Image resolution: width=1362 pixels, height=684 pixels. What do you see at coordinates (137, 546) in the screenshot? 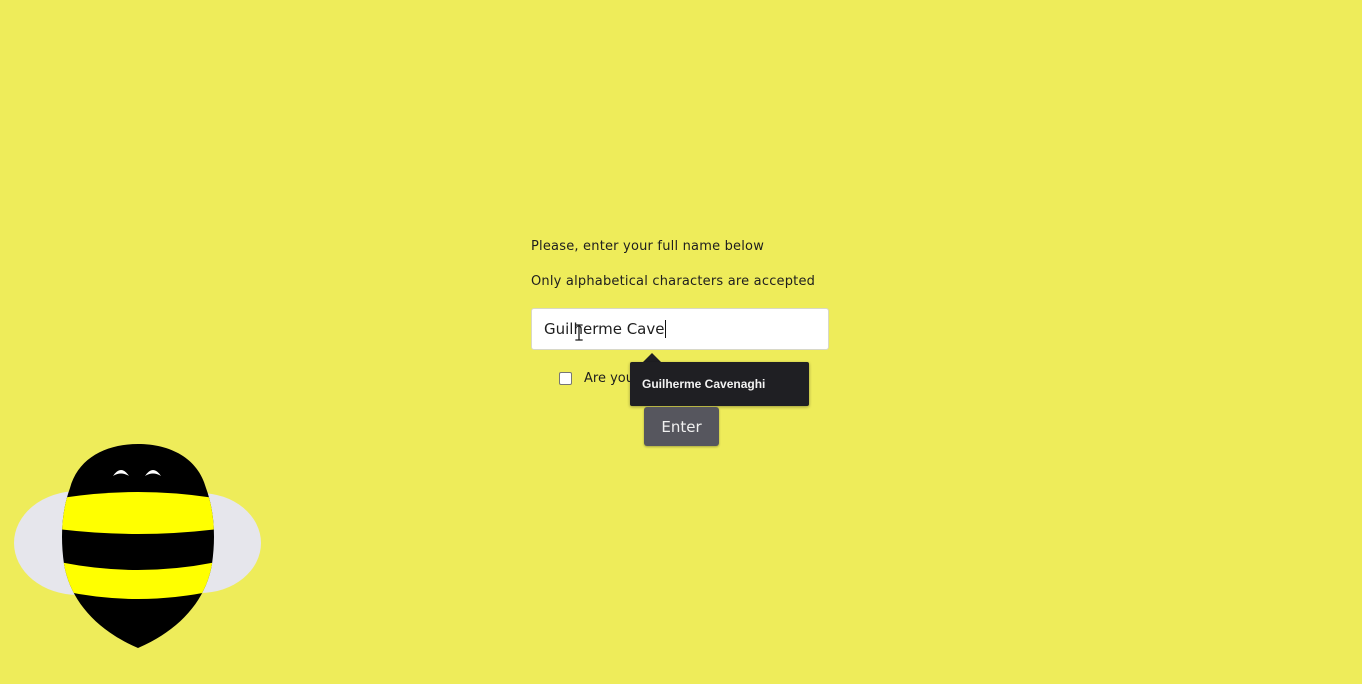
I see `bee-icon` at bounding box center [137, 546].